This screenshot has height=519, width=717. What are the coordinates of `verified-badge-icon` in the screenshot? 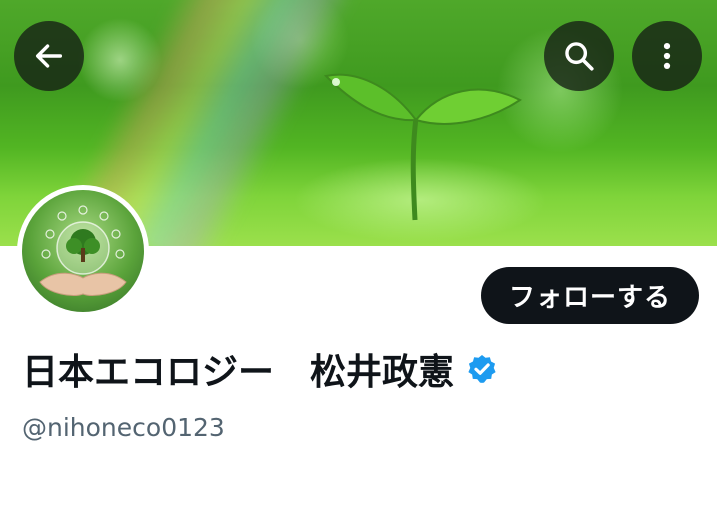 It's located at (482, 369).